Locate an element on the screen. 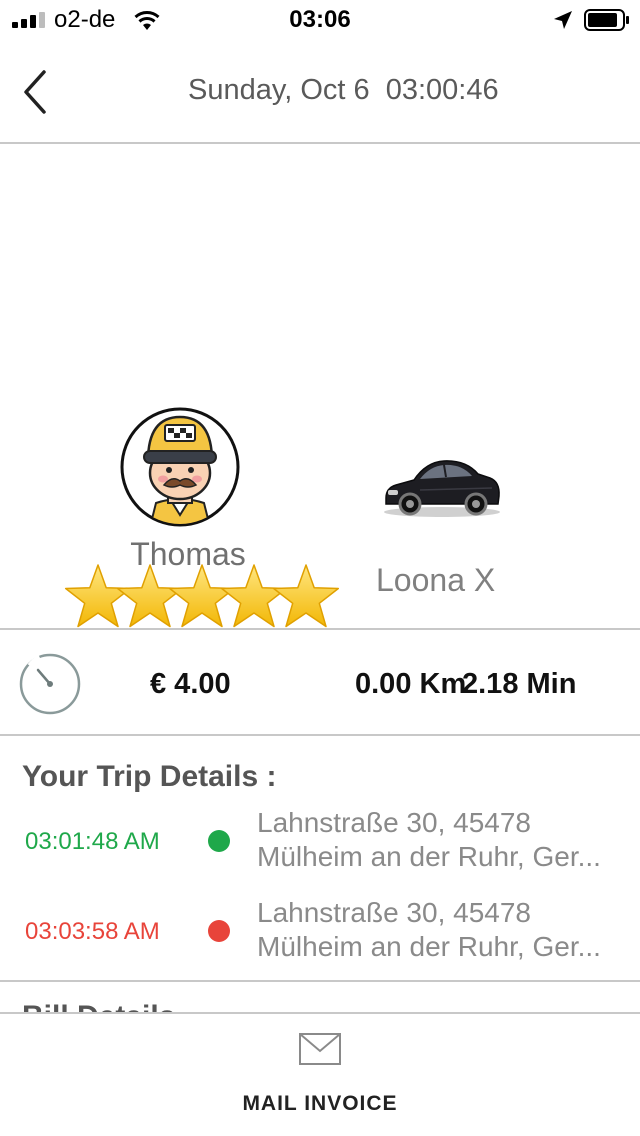 Image resolution: width=640 pixels, height=1136 pixels. pickup-dot-icon is located at coordinates (219, 841).